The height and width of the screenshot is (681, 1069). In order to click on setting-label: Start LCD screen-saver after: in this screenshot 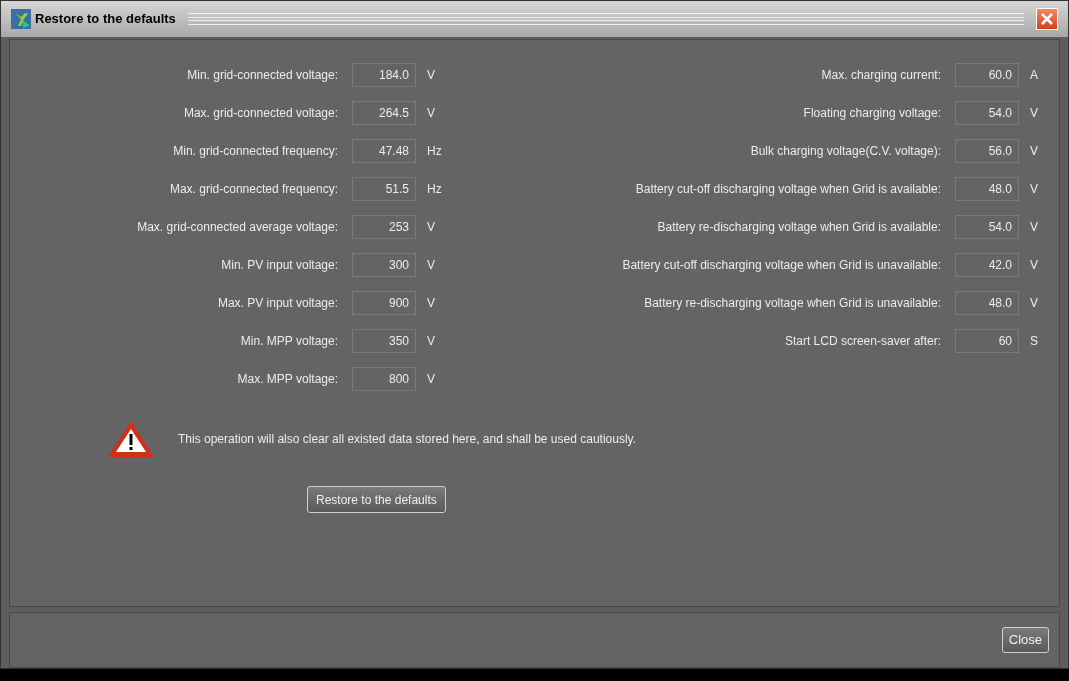, I will do `click(862, 341)`.